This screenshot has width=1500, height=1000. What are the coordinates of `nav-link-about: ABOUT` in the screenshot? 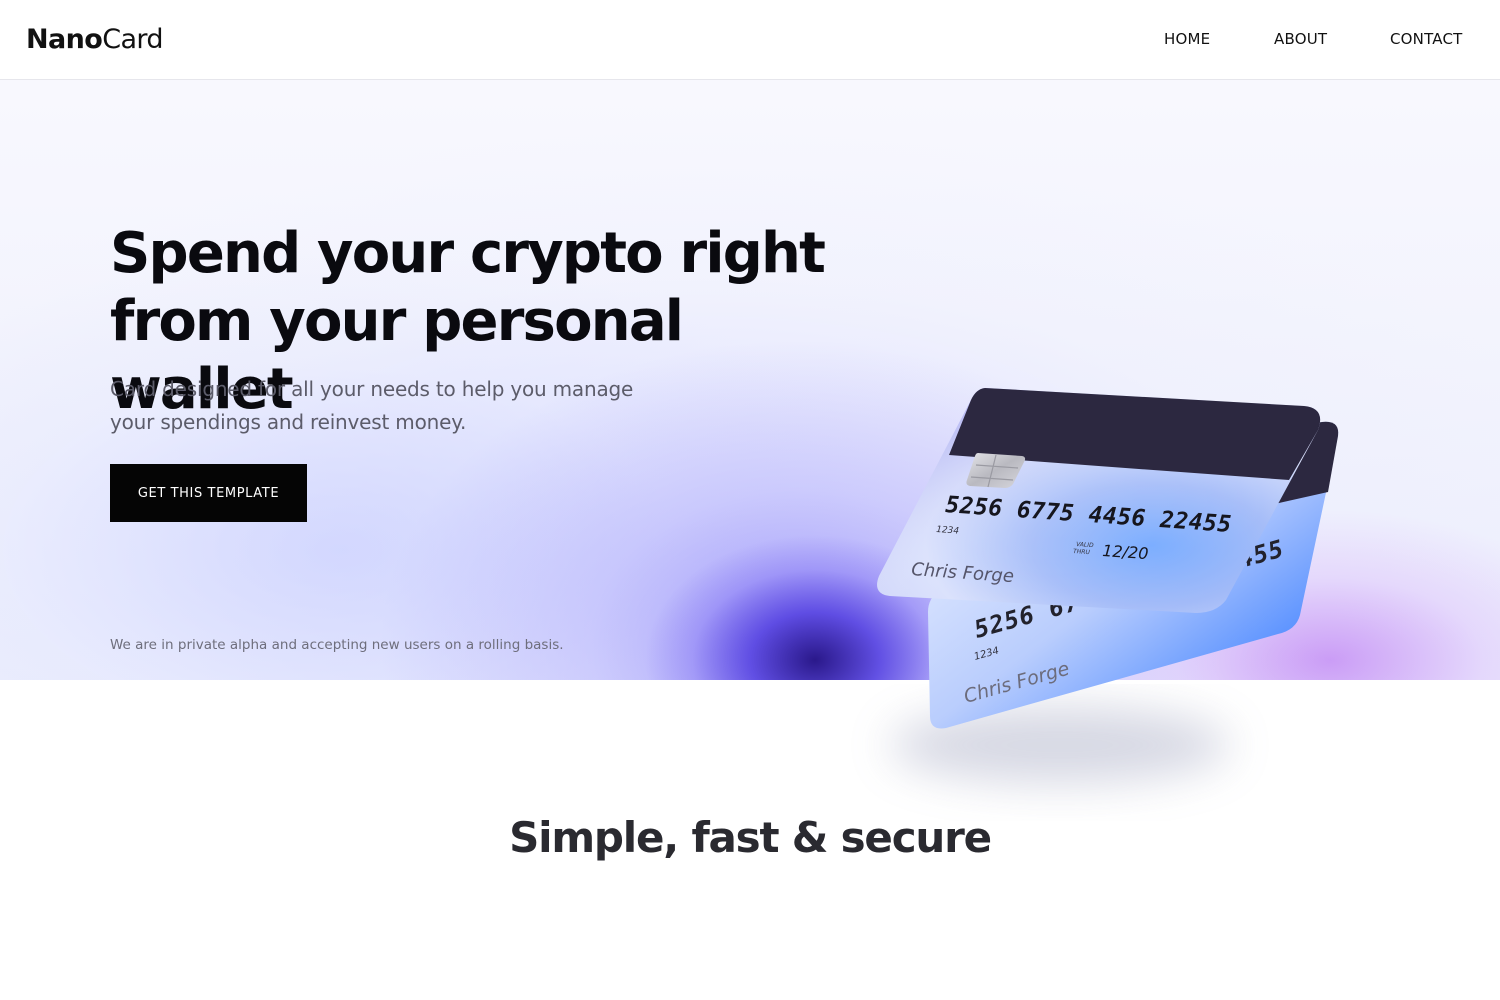 It's located at (1300, 39).